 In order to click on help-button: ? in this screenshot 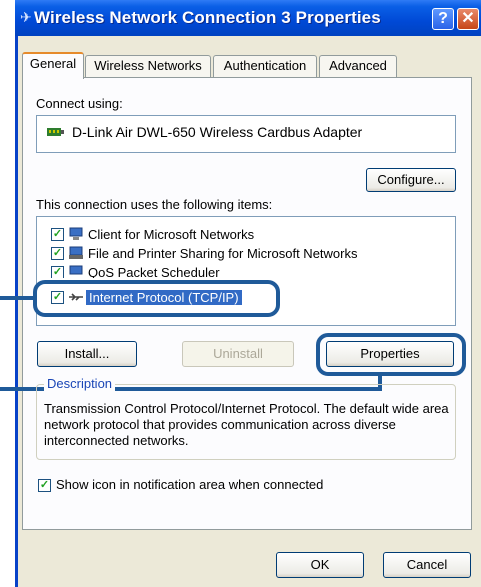, I will do `click(443, 19)`.